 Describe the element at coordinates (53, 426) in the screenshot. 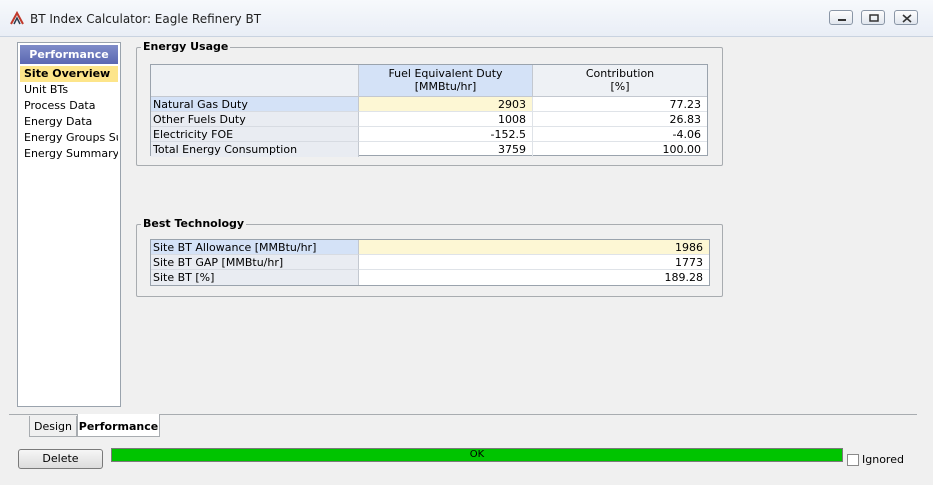

I see `tab-design: Design` at that location.